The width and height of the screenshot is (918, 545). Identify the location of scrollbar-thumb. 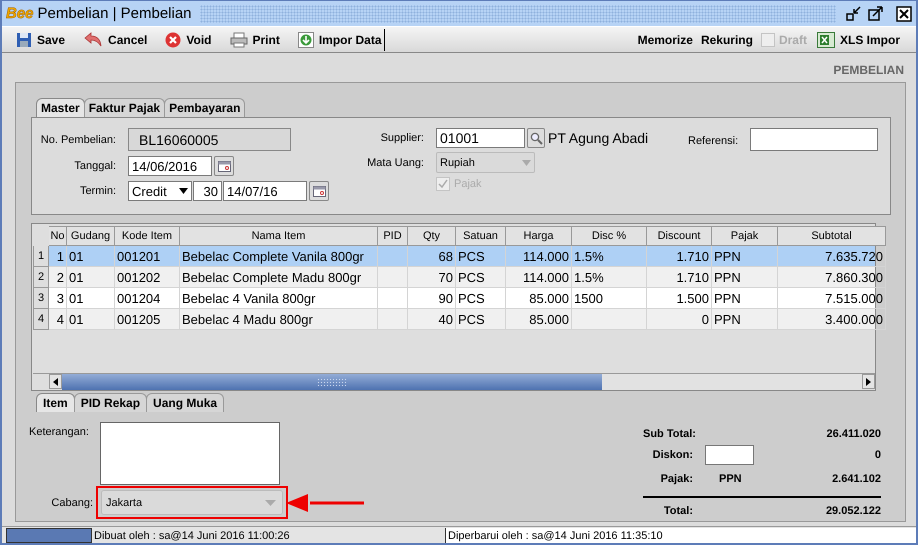
(332, 382).